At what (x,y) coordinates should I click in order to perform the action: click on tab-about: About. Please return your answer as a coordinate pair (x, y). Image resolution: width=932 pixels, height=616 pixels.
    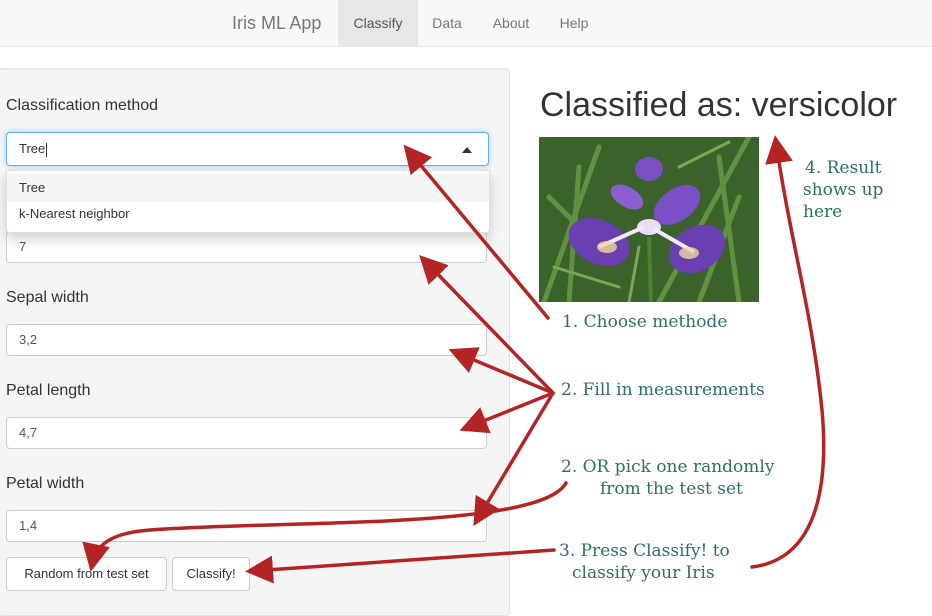
    Looking at the image, I should click on (511, 23).